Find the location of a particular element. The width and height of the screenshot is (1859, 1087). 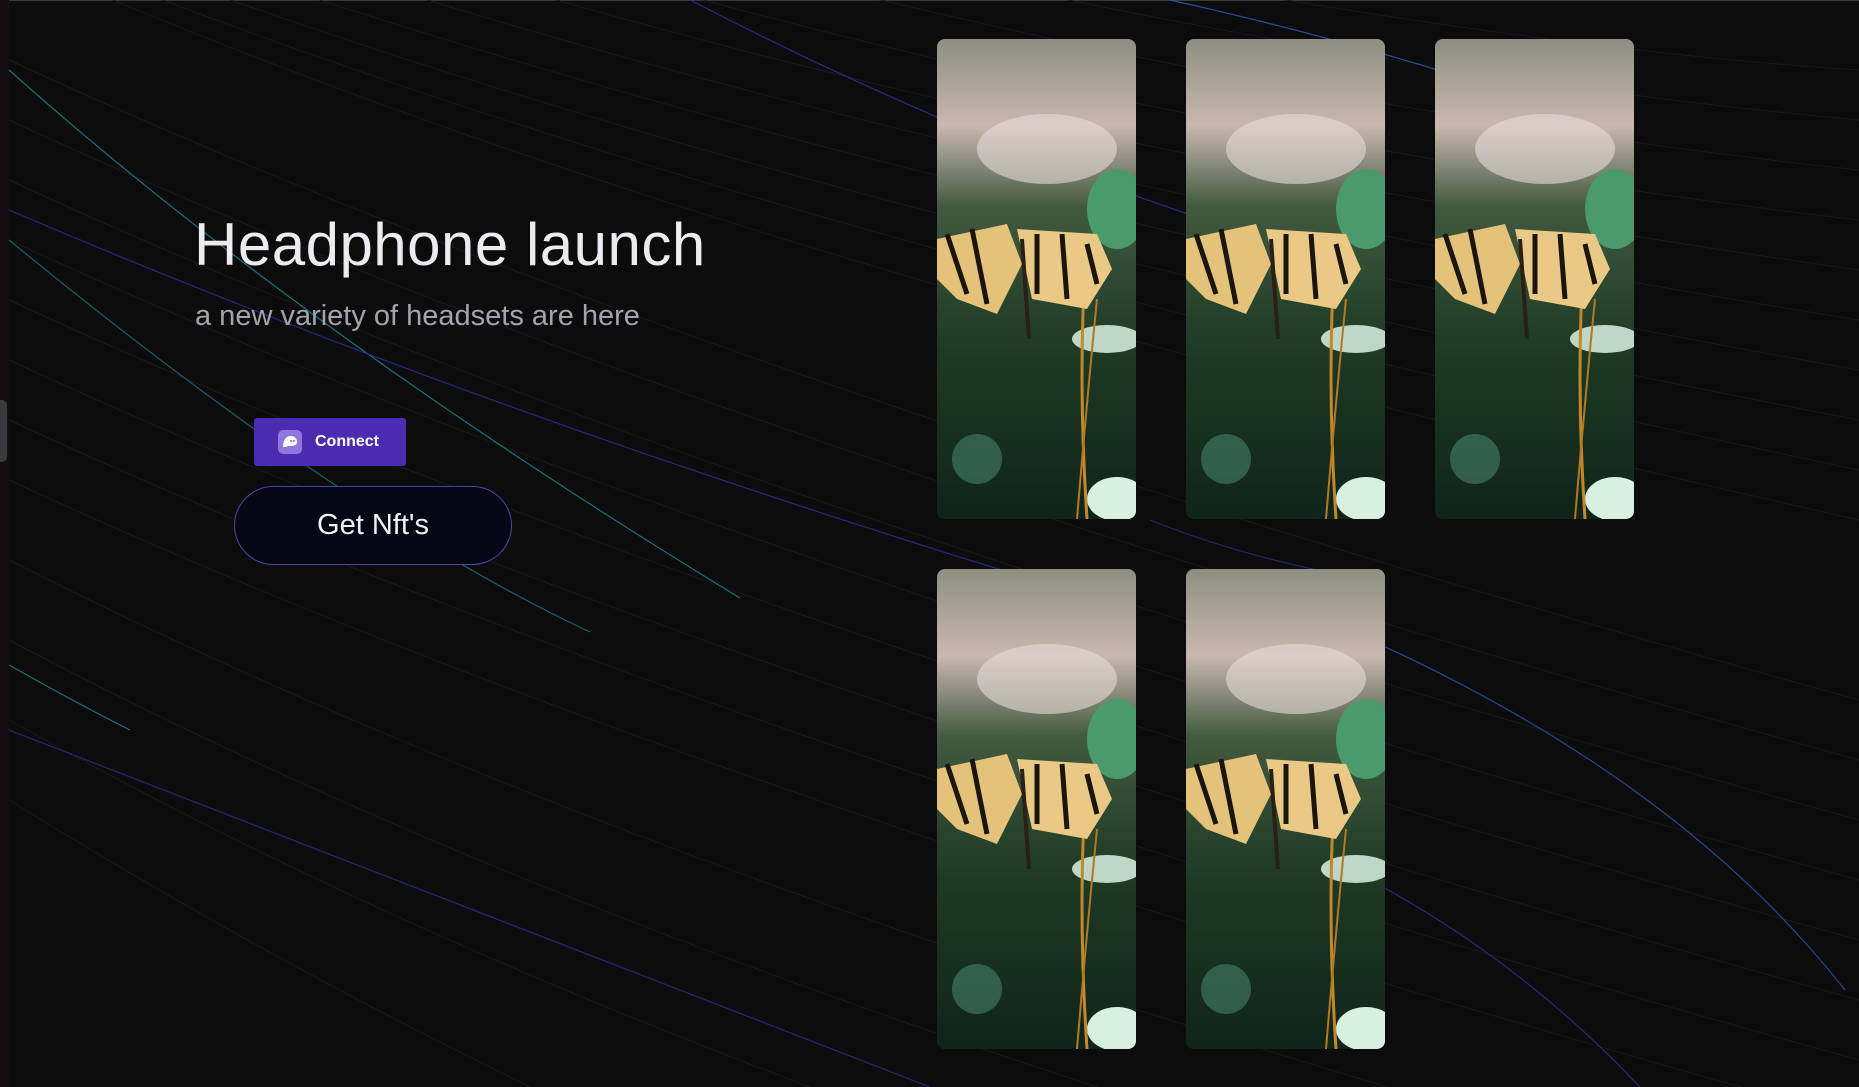

get-nfts-button: Get Nft's is located at coordinates (373, 525).